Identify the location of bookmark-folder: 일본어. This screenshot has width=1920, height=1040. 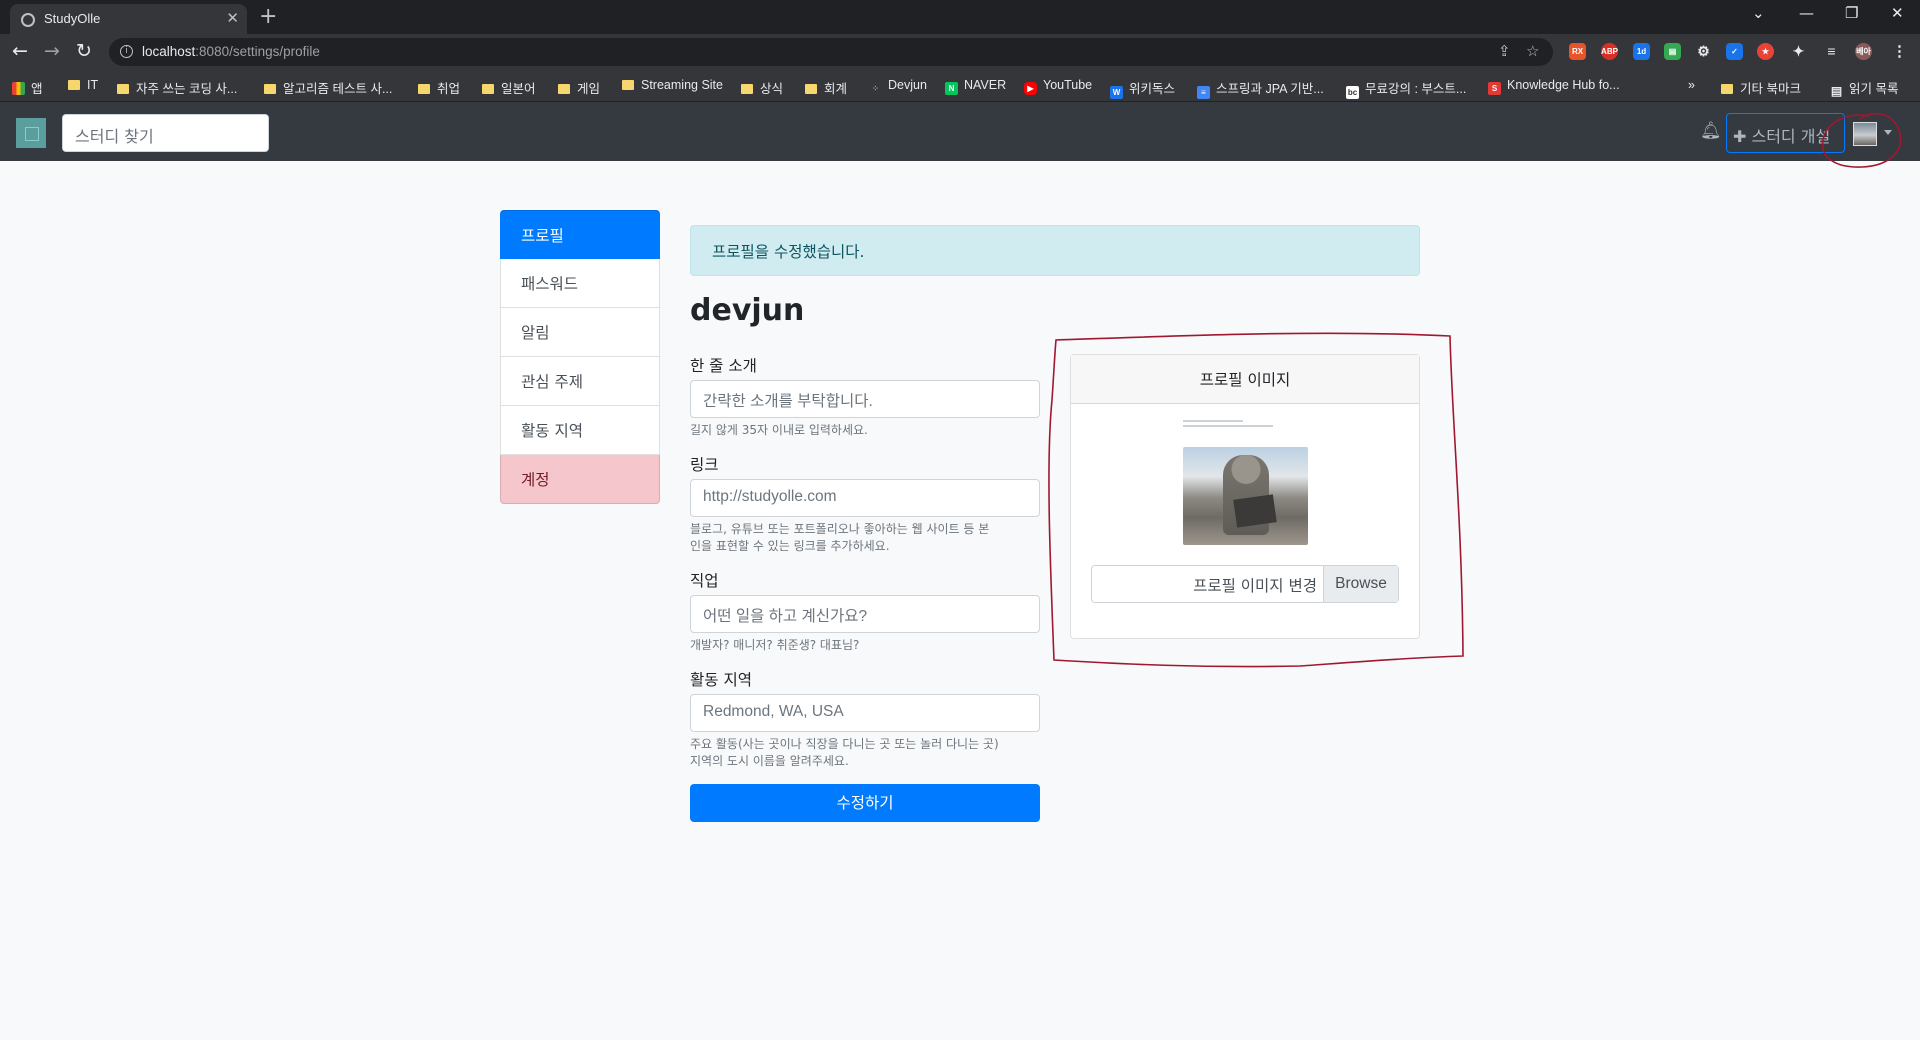
(509, 87).